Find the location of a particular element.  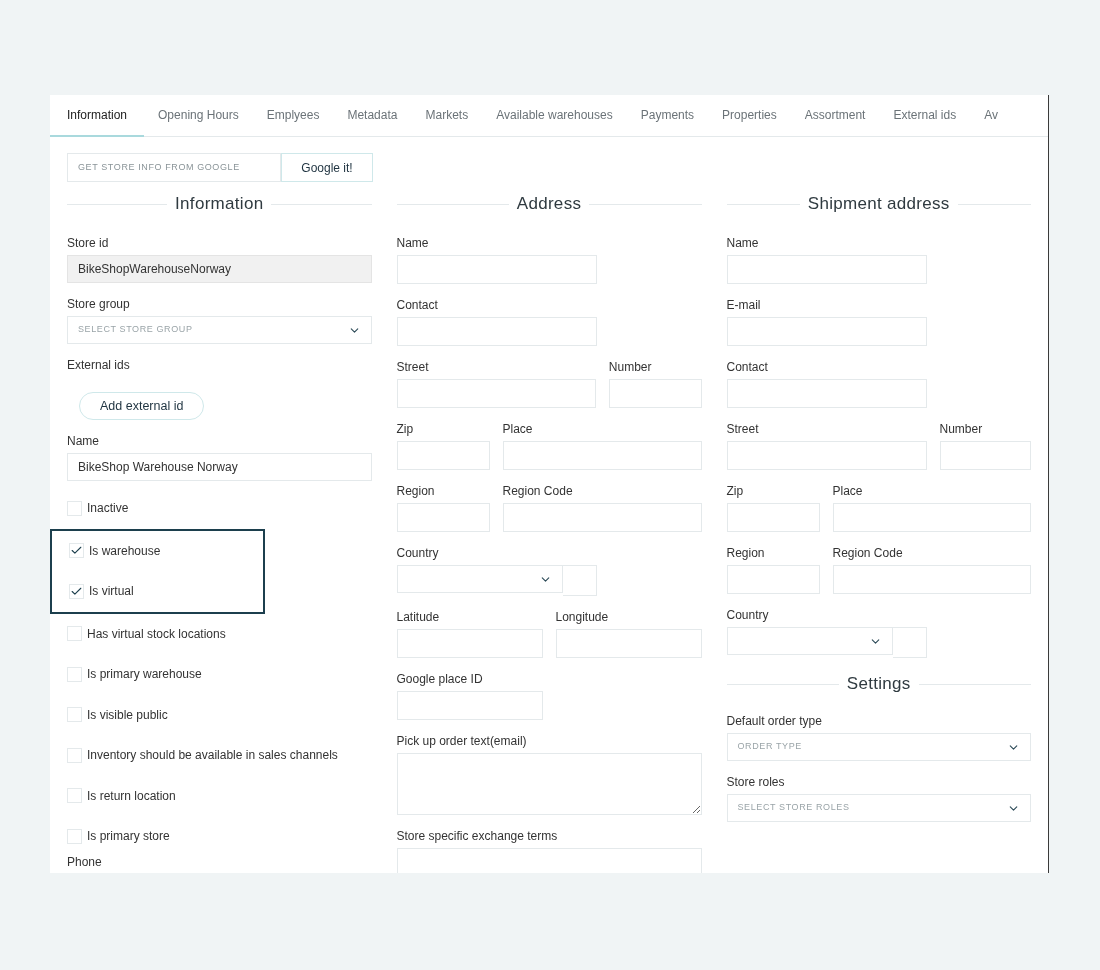

tab: Opening Hours is located at coordinates (198, 116).